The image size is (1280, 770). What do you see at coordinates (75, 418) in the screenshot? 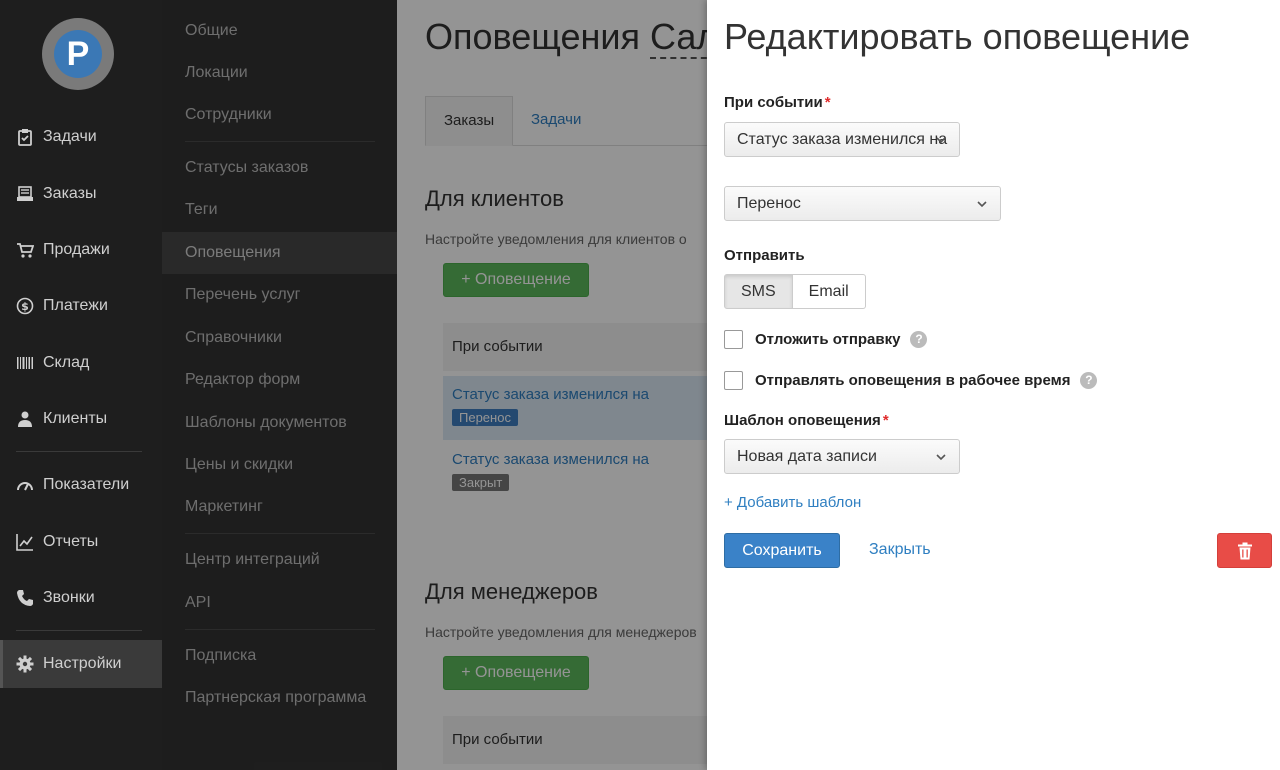
I see `nav-item-label: Клиенты` at bounding box center [75, 418].